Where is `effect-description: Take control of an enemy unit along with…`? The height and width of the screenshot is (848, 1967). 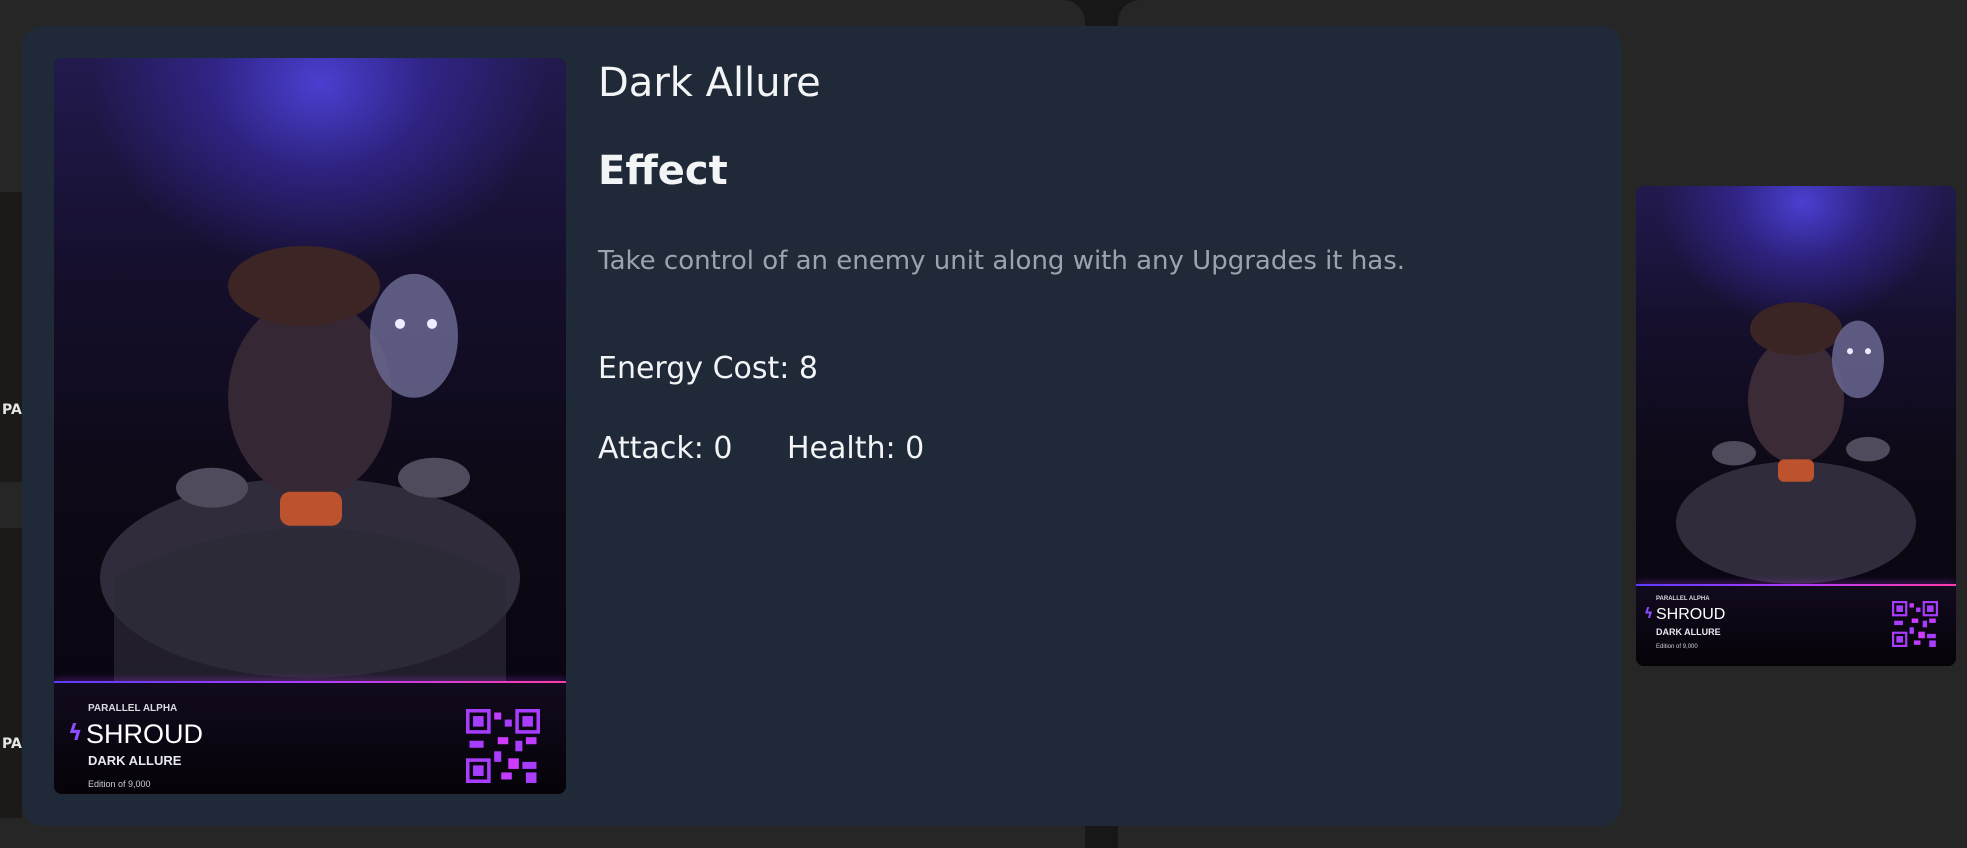
effect-description: Take control of an enemy unit along with… is located at coordinates (1002, 261).